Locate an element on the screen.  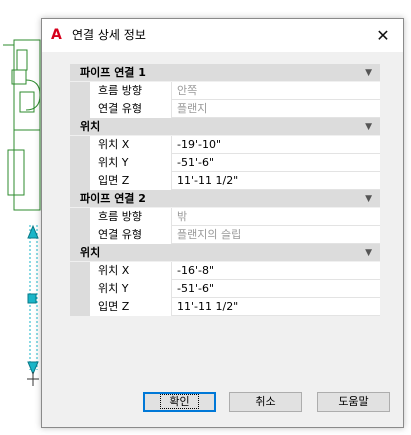
property-row-connection-type: 연결 유형 플랜지의 슬립 is located at coordinates (225, 235).